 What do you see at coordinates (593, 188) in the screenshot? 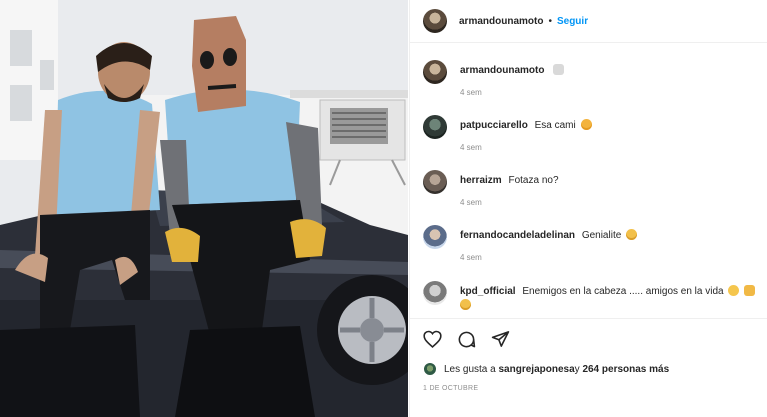
I see `list-item: herraizm Fotaza no? 4 sem` at bounding box center [593, 188].